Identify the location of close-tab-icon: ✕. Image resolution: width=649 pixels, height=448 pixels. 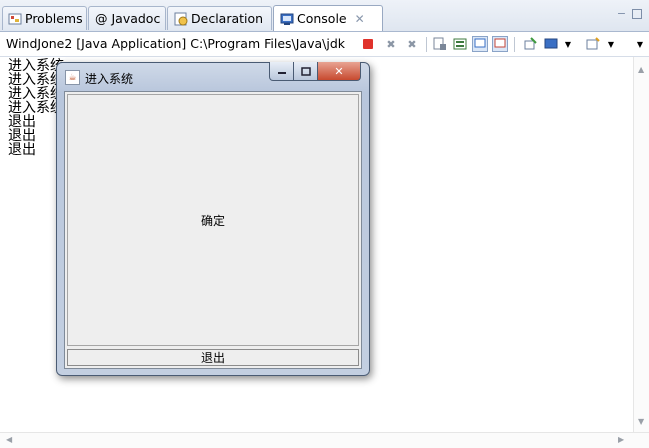
(360, 19).